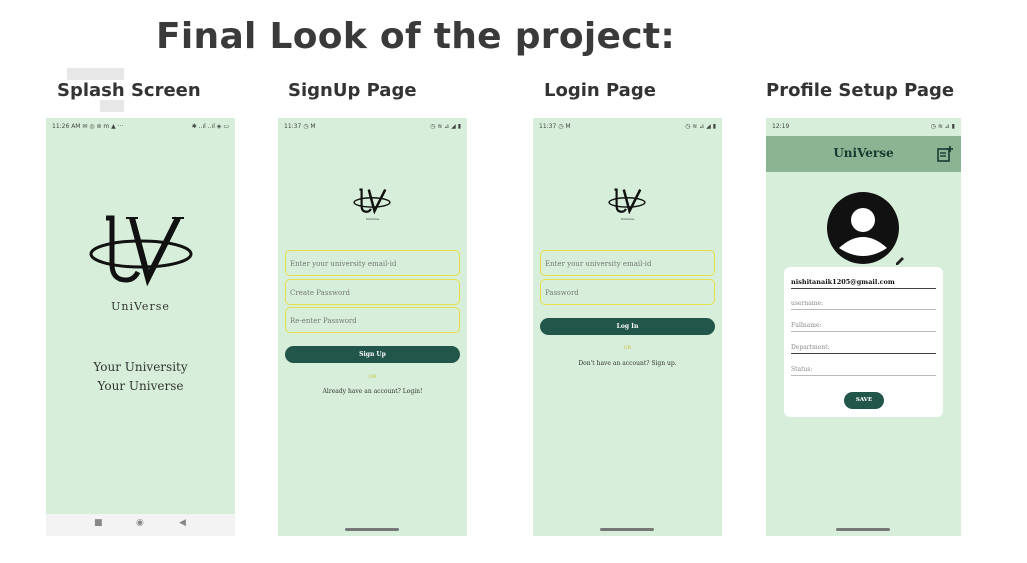 Image resolution: width=1027 pixels, height=563 pixels. I want to click on password-field: Password, so click(627, 292).